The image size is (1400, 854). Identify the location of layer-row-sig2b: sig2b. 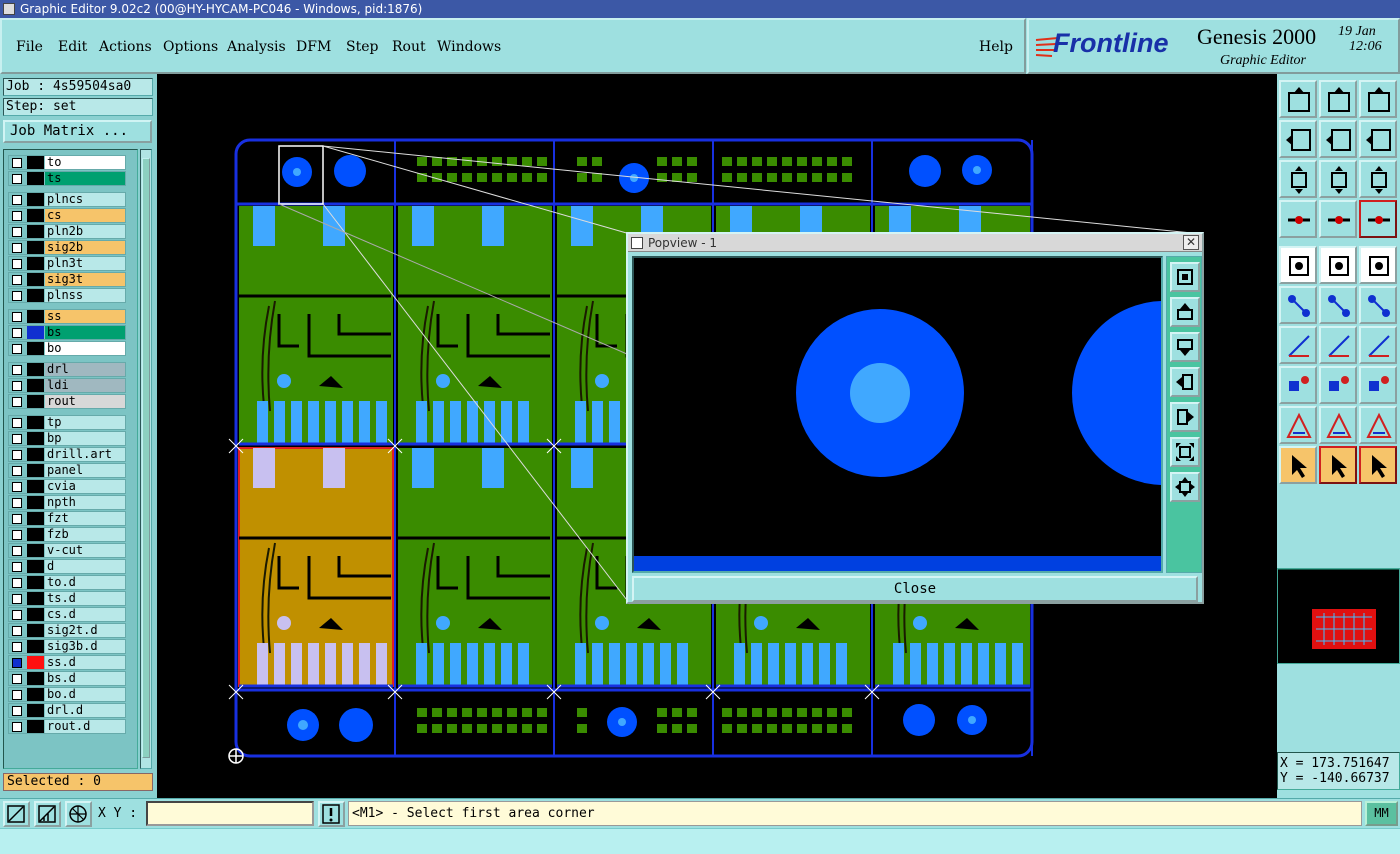
(67, 247).